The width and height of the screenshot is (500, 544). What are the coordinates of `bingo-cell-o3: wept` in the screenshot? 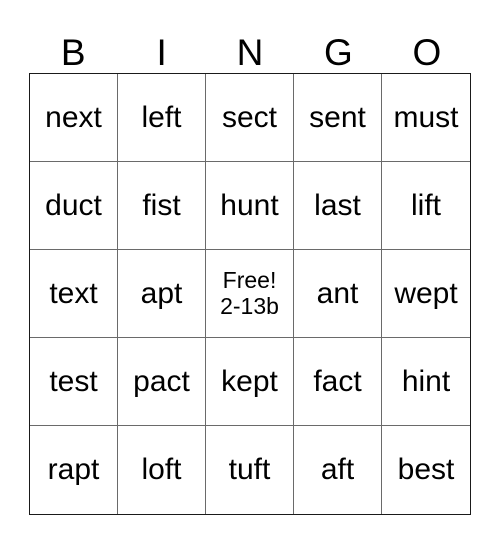 It's located at (426, 294).